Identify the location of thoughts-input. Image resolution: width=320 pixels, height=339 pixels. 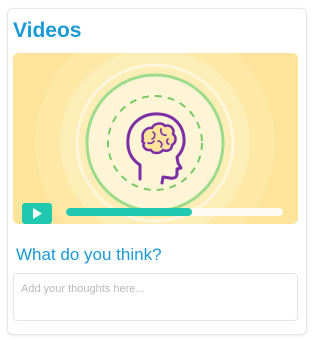
(155, 297).